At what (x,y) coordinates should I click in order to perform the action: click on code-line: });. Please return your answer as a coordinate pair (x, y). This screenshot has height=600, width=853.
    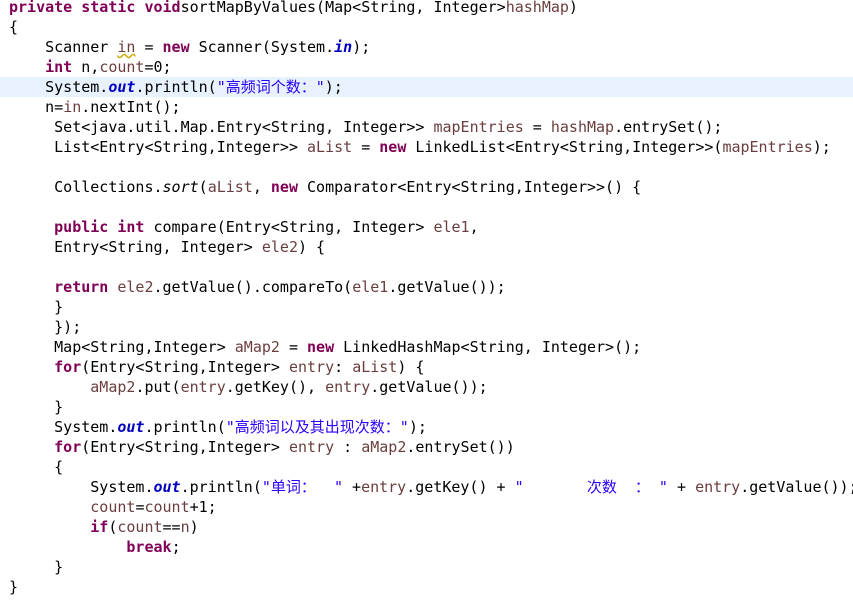
    Looking at the image, I should click on (426, 327).